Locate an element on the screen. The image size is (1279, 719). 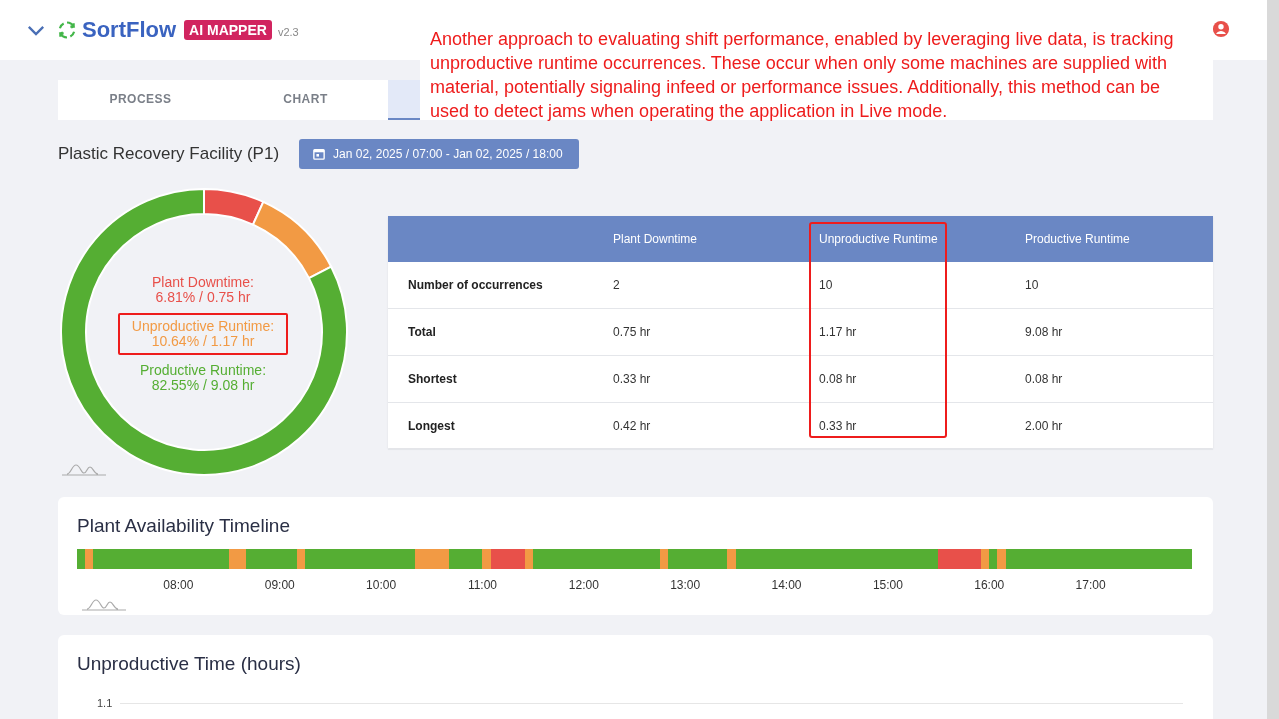
row-label: Total is located at coordinates (422, 332).